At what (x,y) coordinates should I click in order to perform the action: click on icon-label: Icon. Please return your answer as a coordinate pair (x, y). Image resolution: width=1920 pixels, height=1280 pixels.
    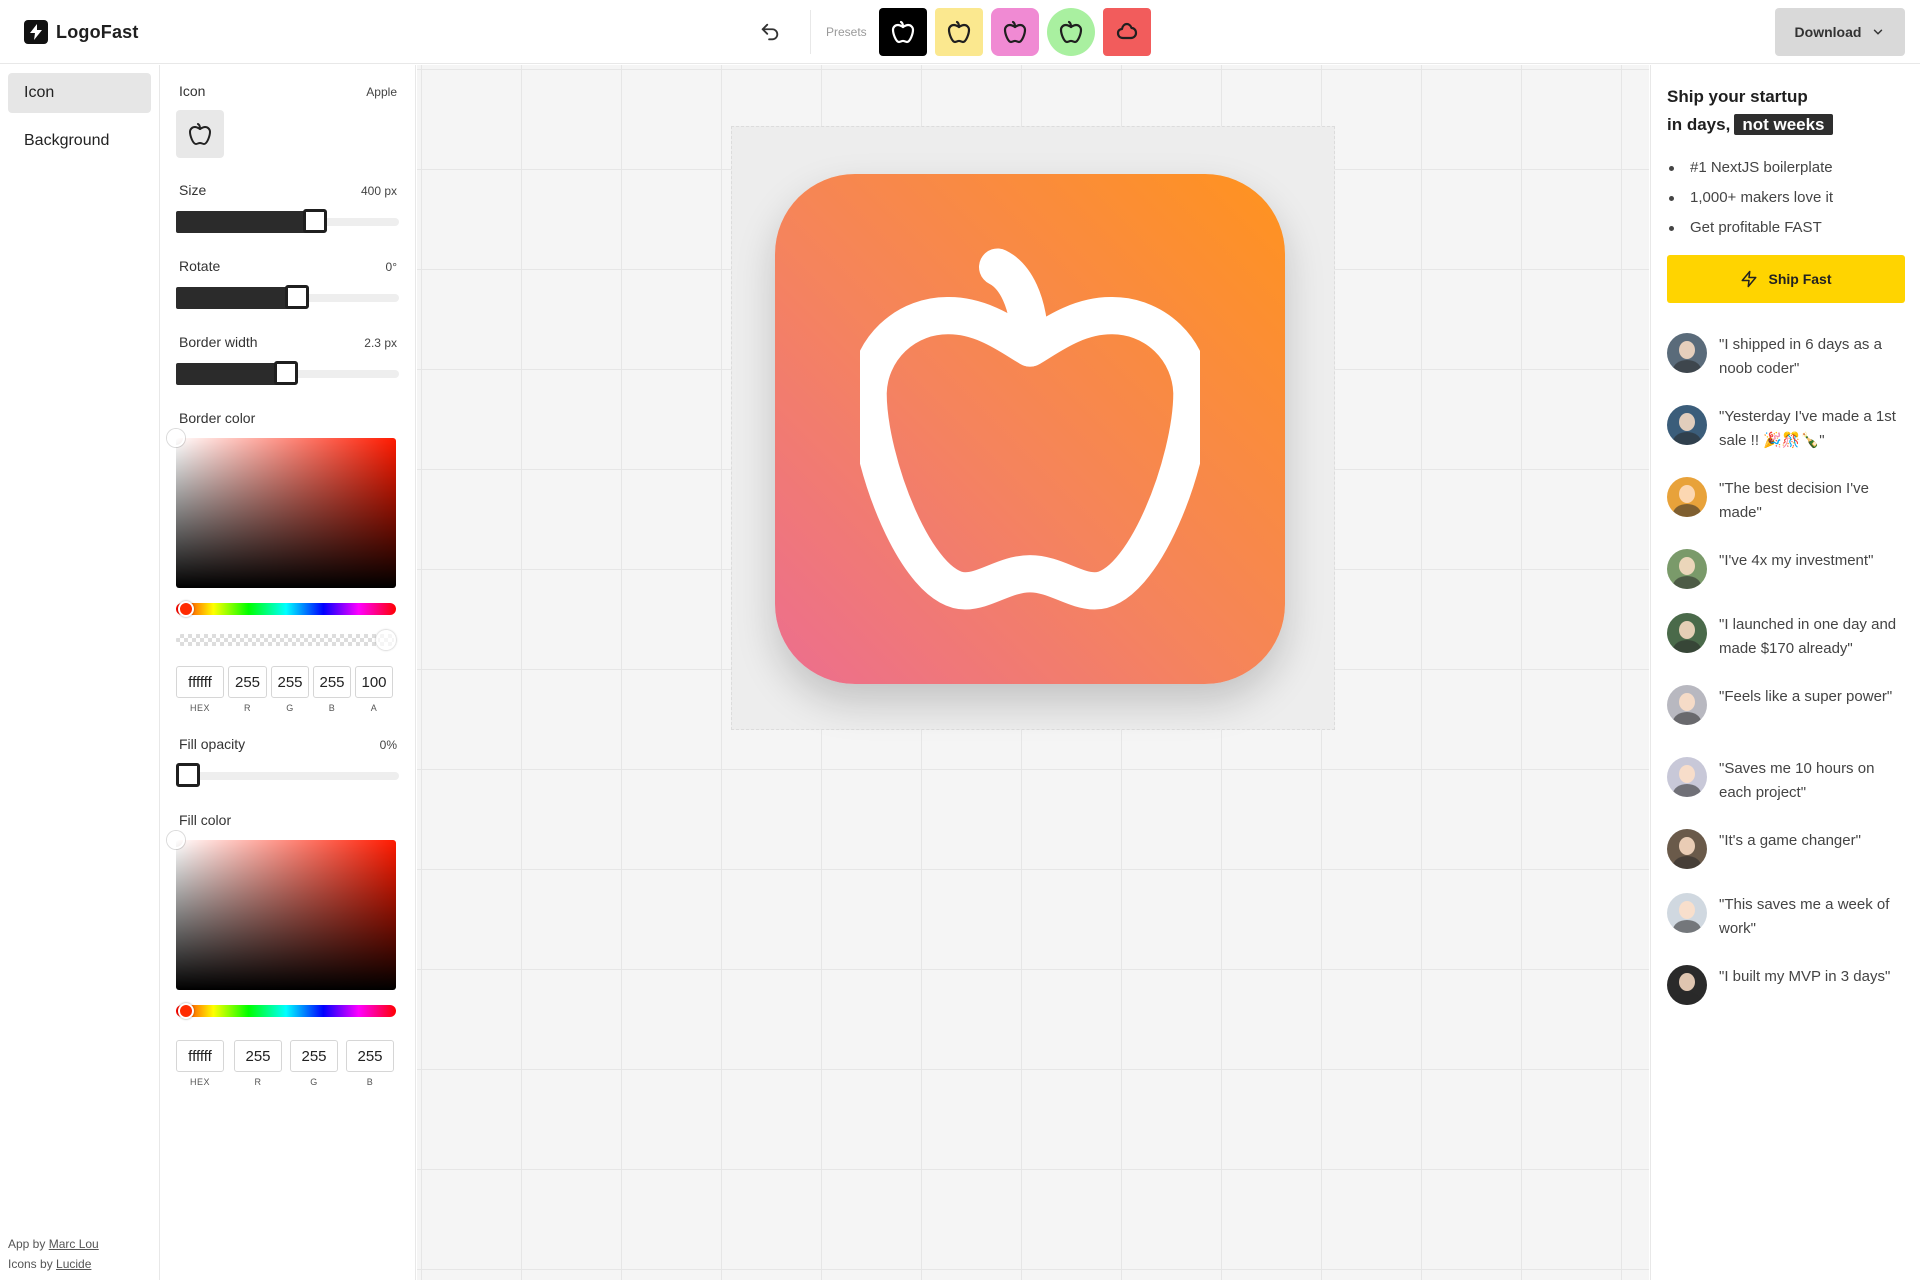
    Looking at the image, I should click on (192, 91).